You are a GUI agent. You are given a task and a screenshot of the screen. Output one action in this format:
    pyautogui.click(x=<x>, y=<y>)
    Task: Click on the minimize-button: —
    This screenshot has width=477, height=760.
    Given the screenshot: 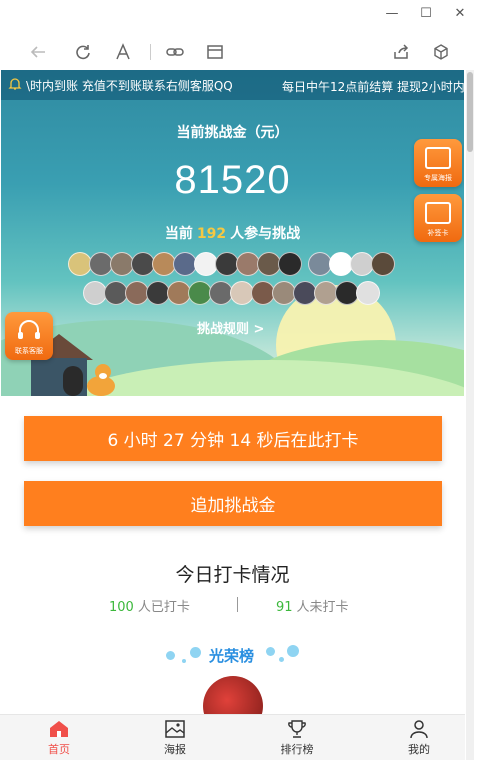 What is the action you would take?
    pyautogui.click(x=392, y=13)
    